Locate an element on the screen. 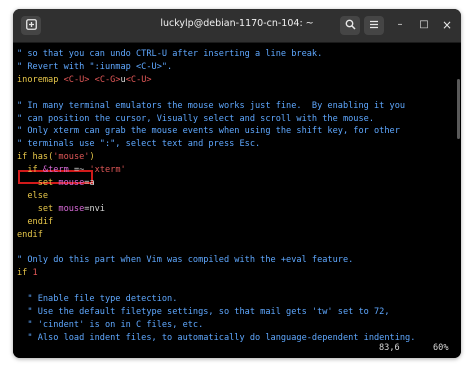 This screenshot has height=370, width=474. cursor-position: 83,6 is located at coordinates (389, 348).